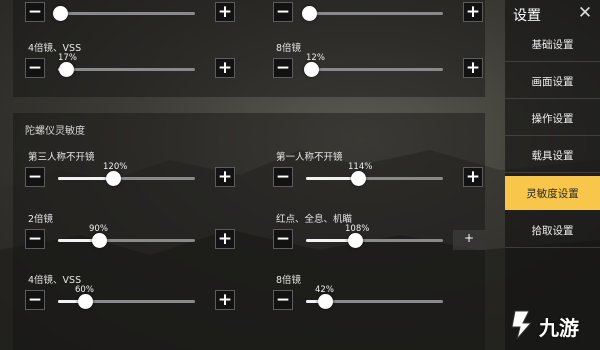  I want to click on slider-track: 108%, so click(374, 236).